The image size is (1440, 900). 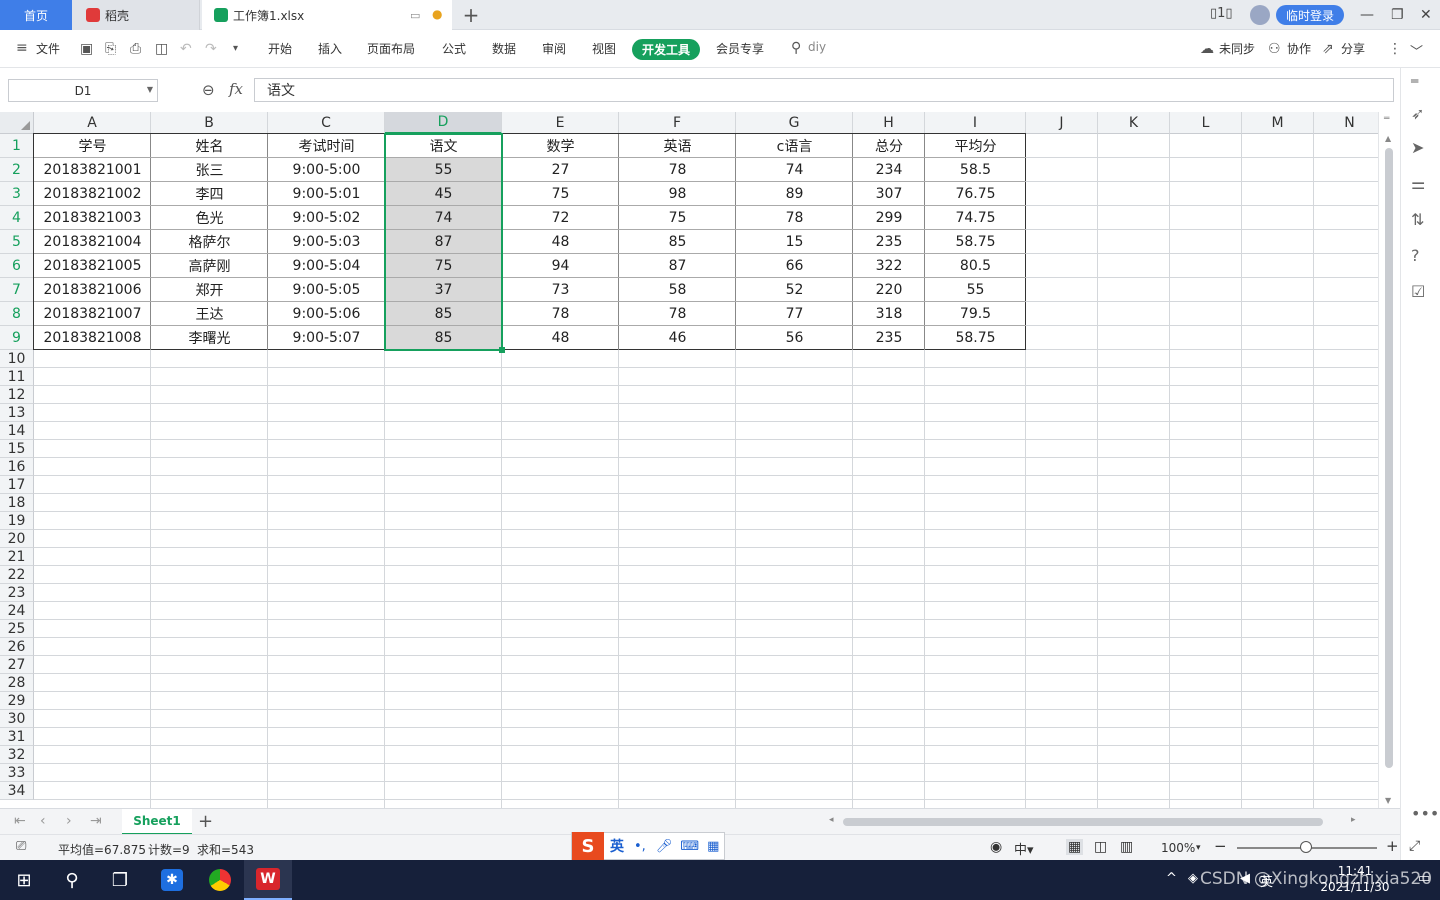 What do you see at coordinates (150, 89) in the screenshot?
I see `name-box-dropdown-icon: ▼` at bounding box center [150, 89].